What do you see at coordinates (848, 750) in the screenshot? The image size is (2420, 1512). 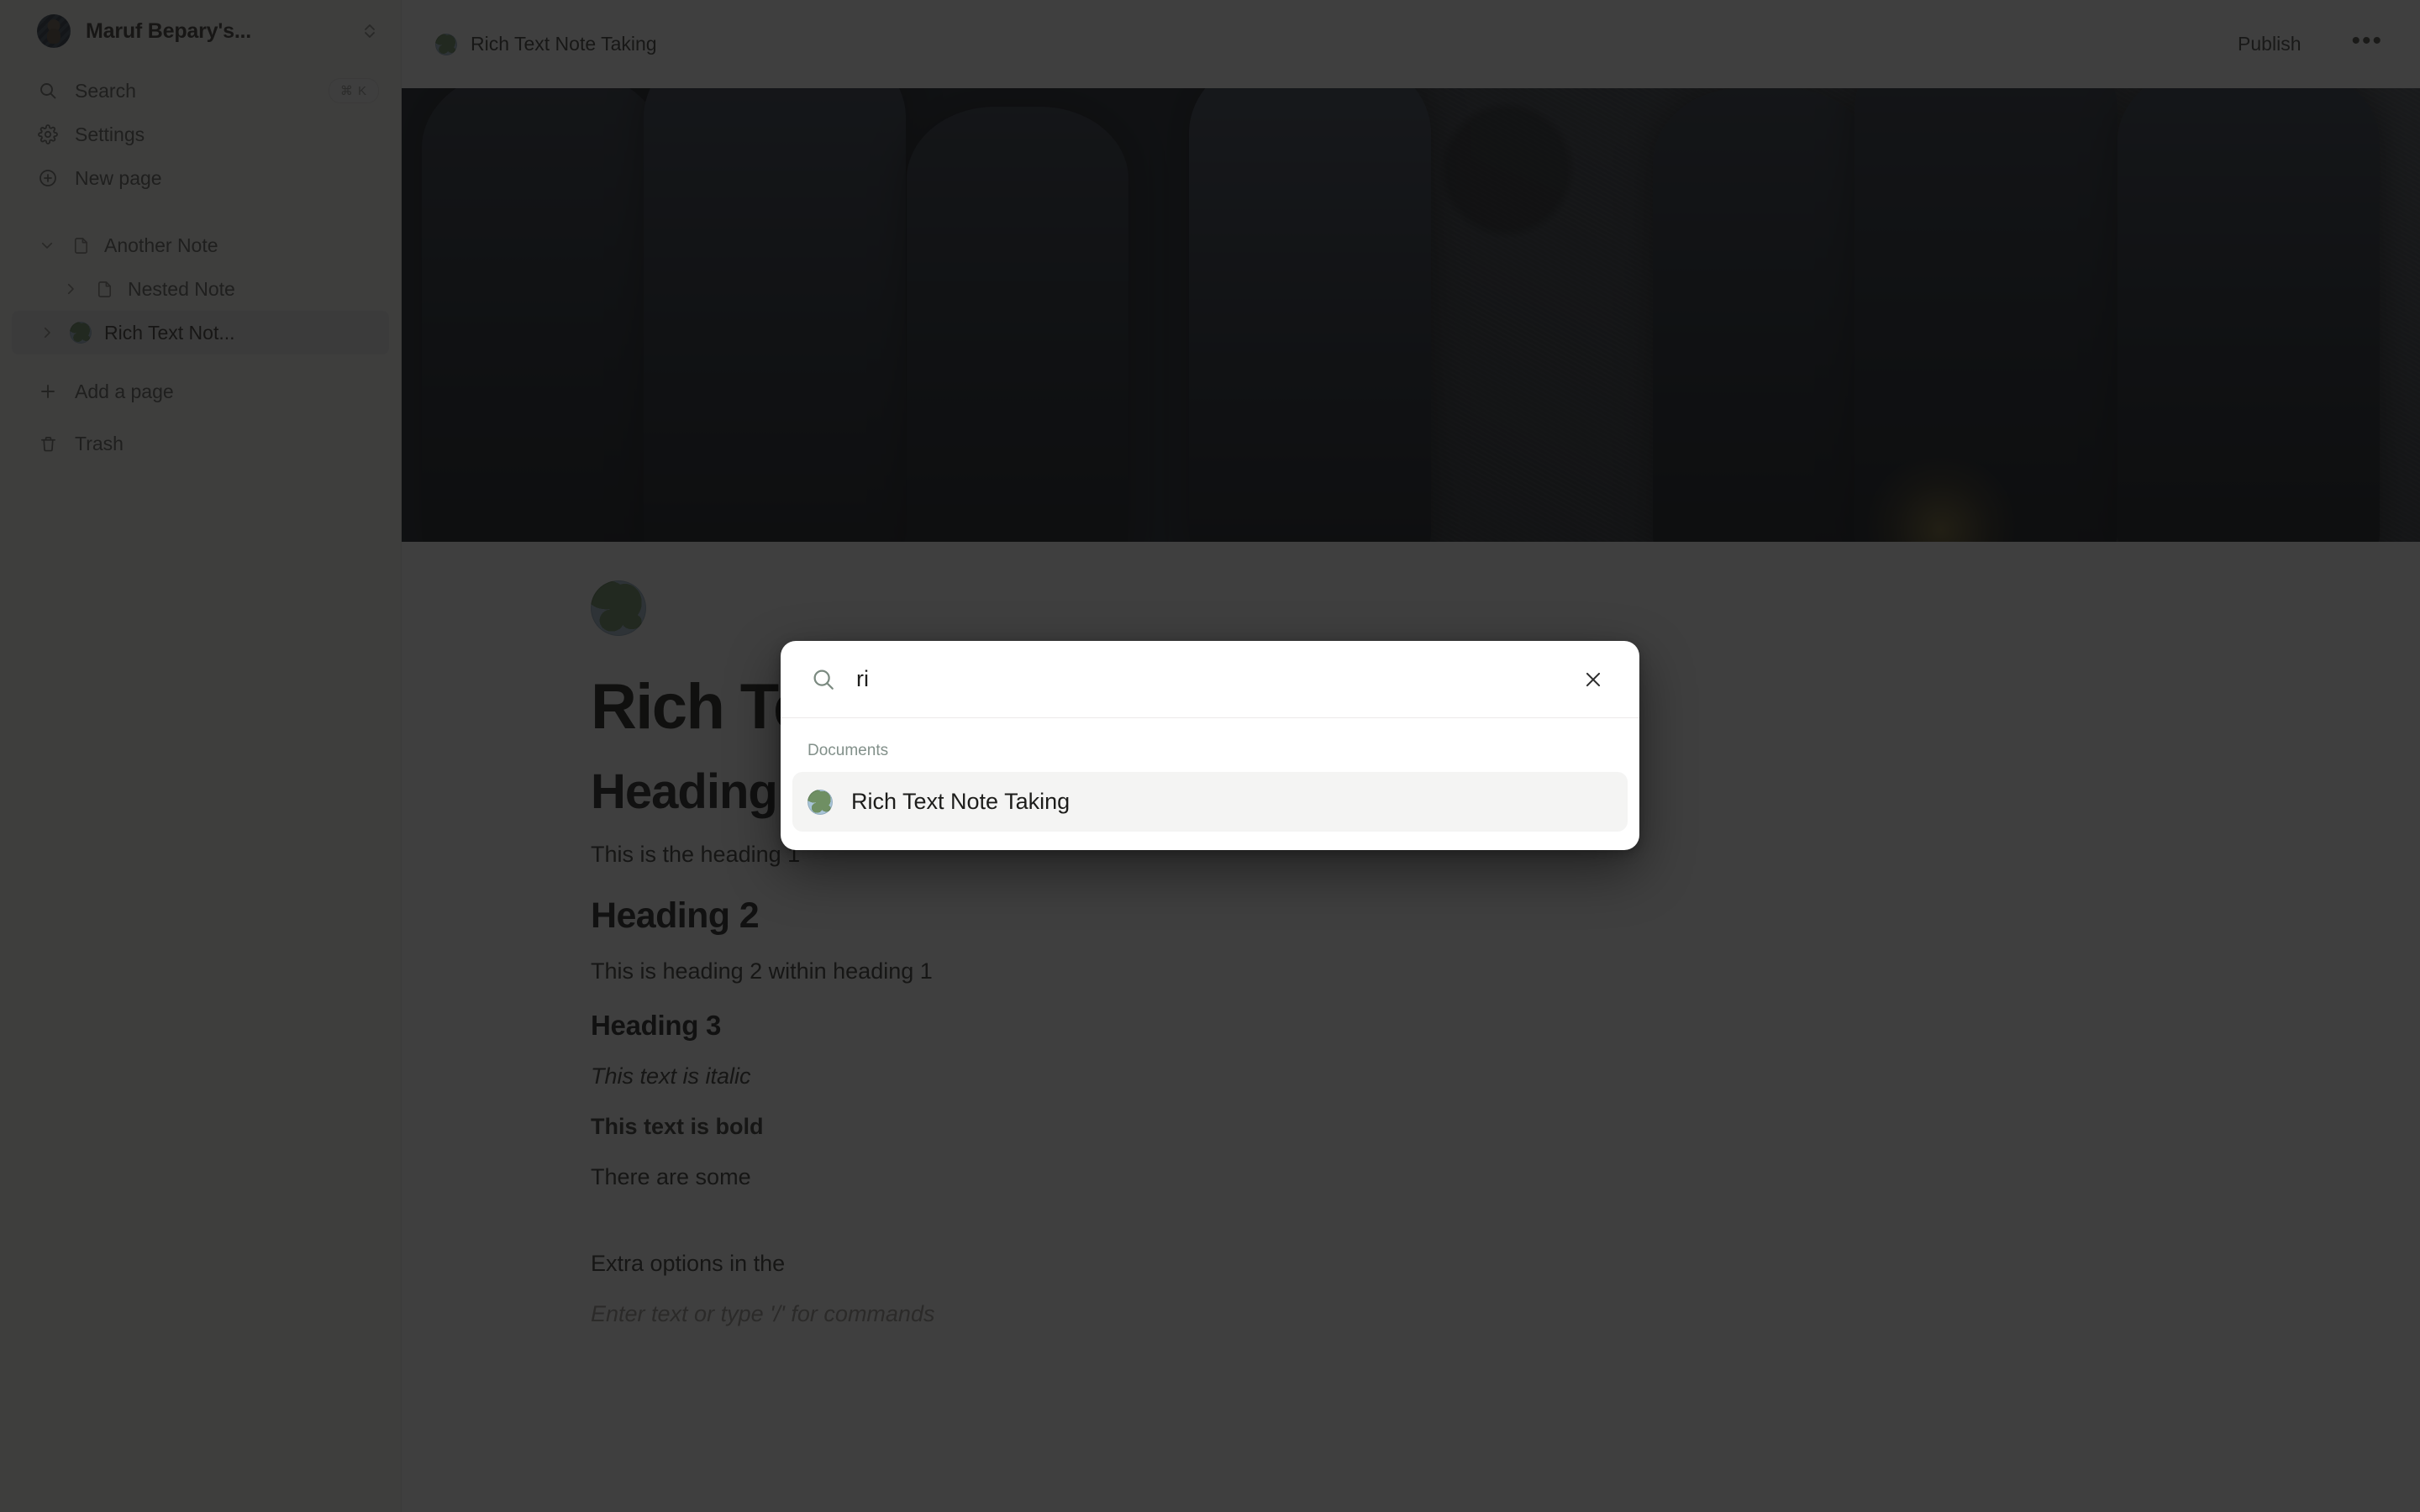 I see `results-group-label: Documents` at bounding box center [848, 750].